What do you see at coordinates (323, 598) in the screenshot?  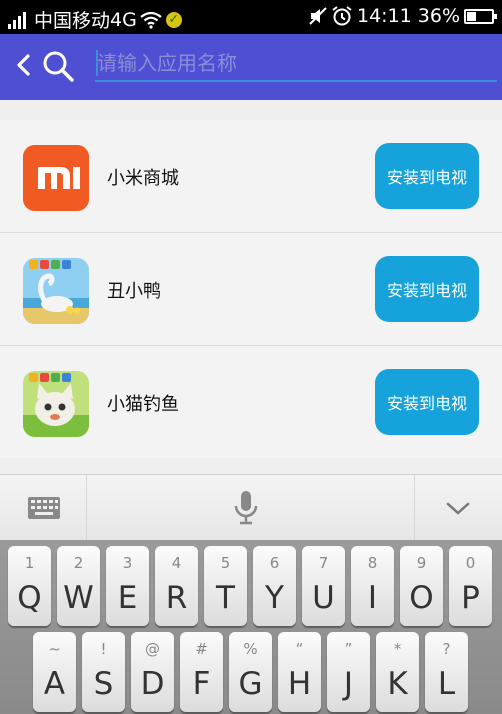 I see `key-label: U` at bounding box center [323, 598].